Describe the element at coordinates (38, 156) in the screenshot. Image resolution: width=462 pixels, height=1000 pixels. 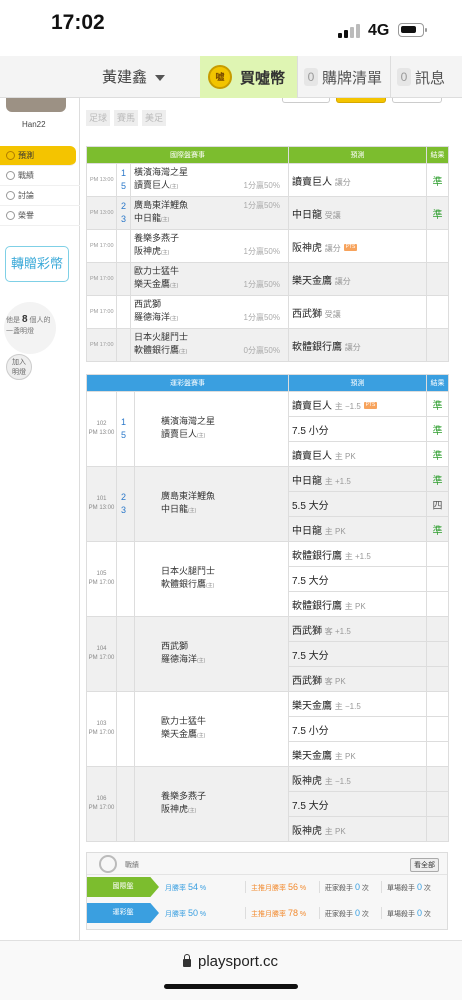
I see `sidebar-item-predict: 預測` at that location.